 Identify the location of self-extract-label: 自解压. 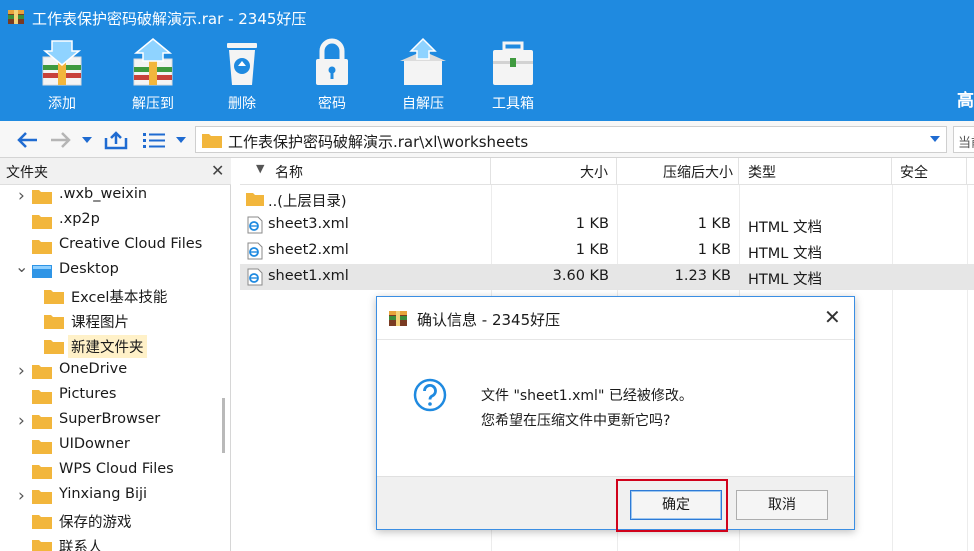
(423, 104).